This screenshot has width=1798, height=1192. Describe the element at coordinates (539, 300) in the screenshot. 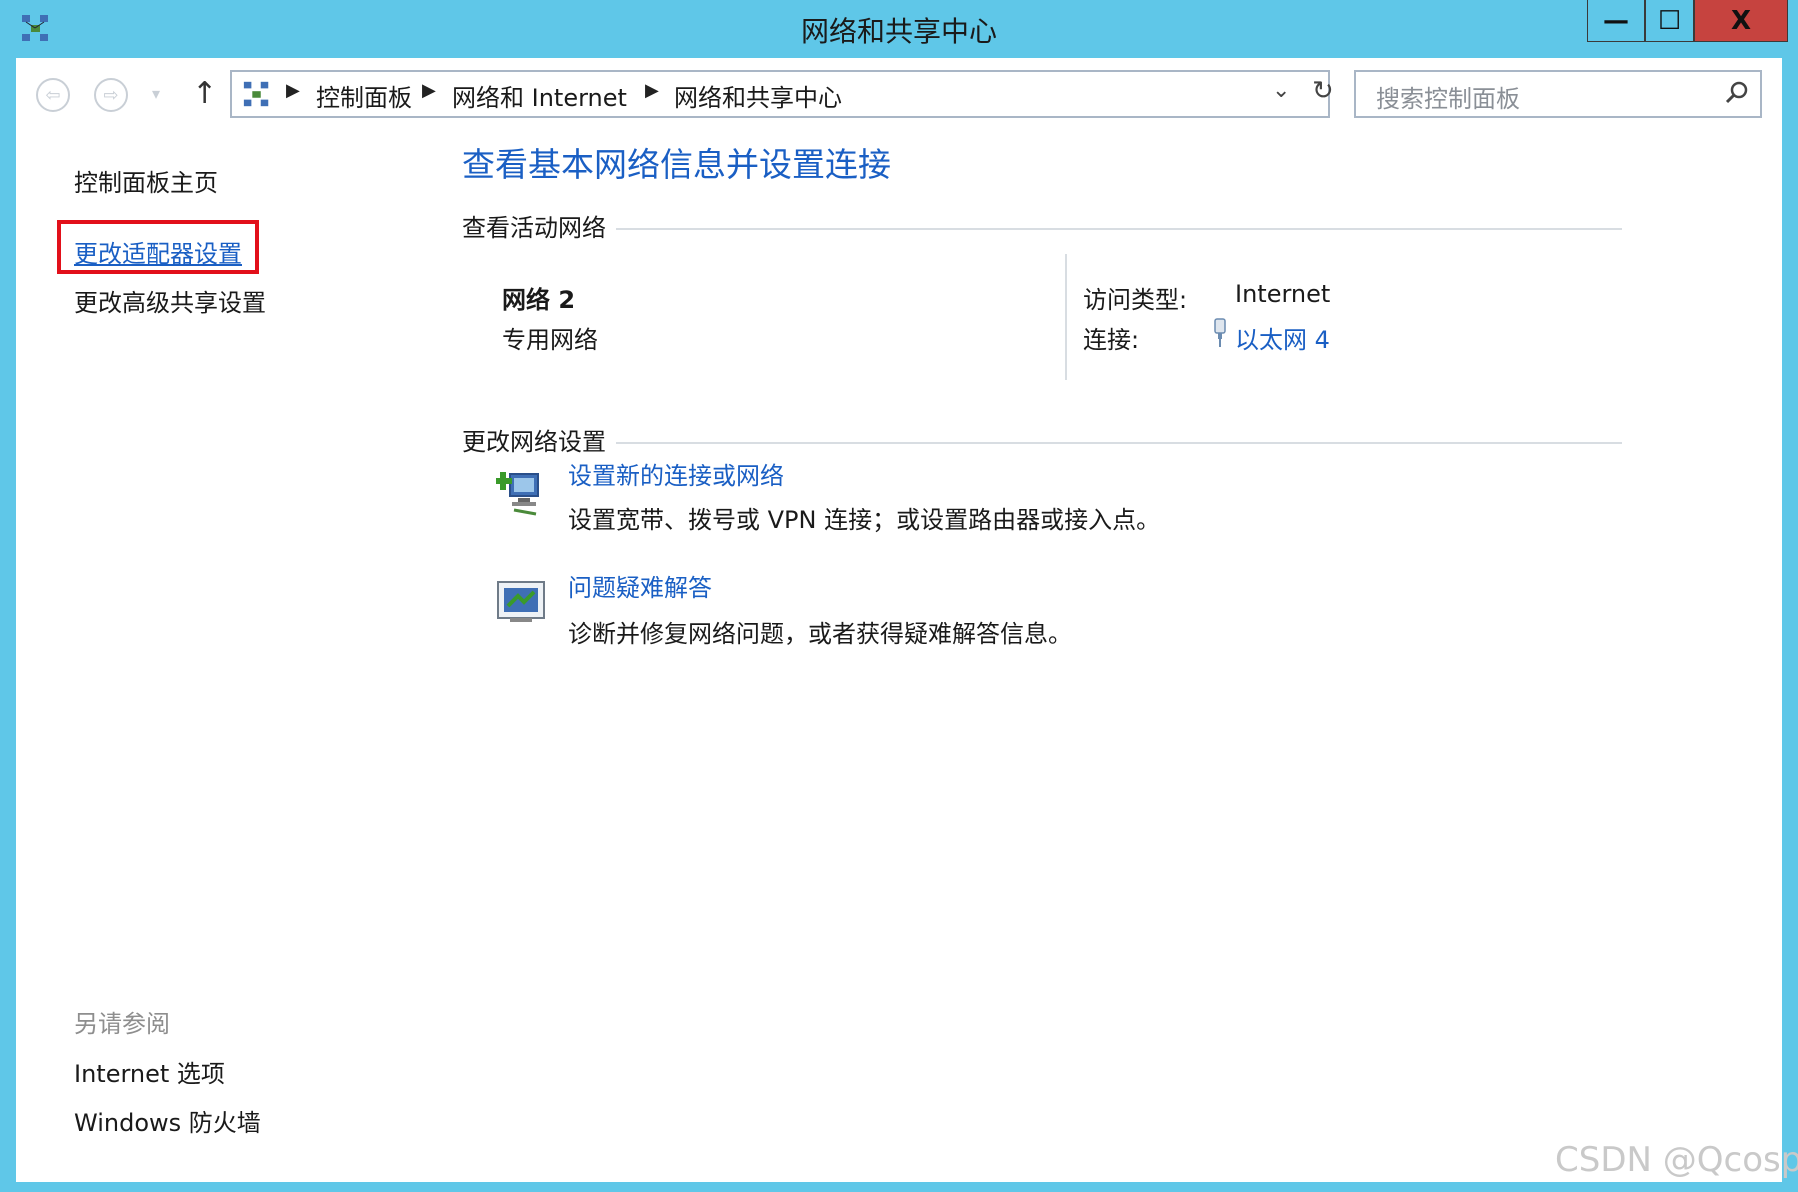

I see `network-name: 网络 2` at that location.